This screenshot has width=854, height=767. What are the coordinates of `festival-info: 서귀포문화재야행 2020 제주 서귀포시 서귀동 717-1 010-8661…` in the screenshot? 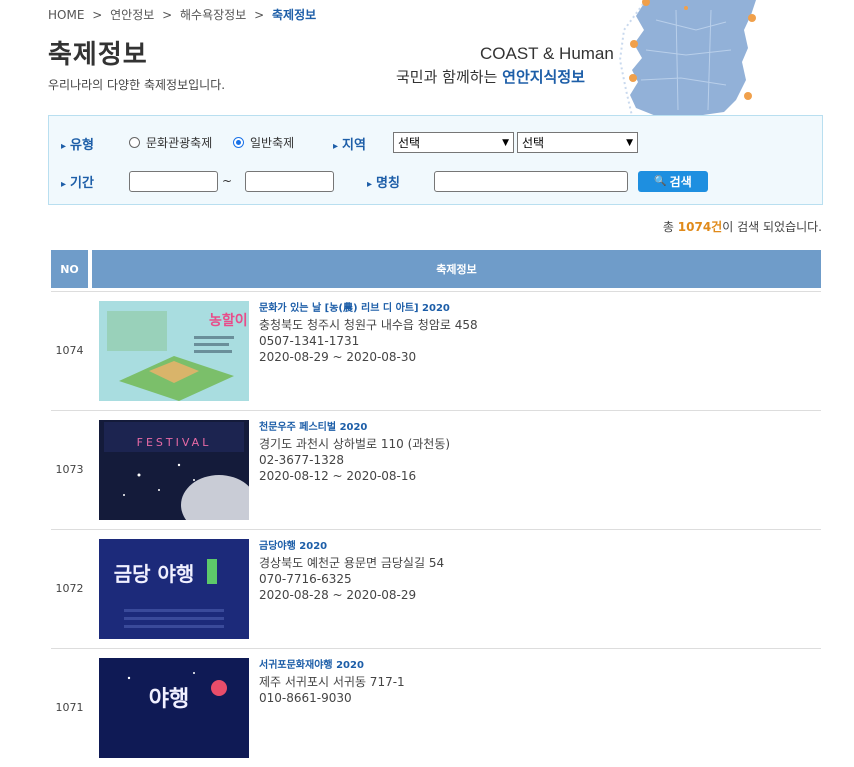 It's located at (332, 682).